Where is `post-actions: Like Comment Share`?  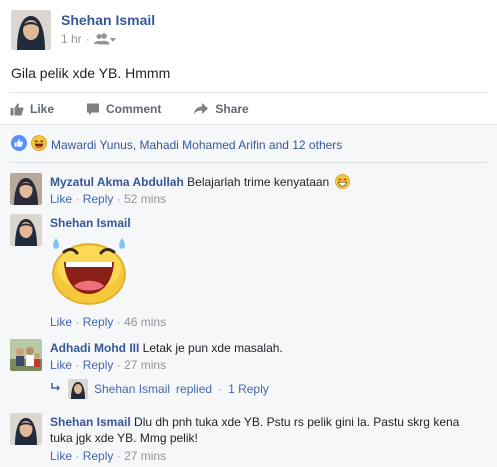 post-actions: Like Comment Share is located at coordinates (248, 108).